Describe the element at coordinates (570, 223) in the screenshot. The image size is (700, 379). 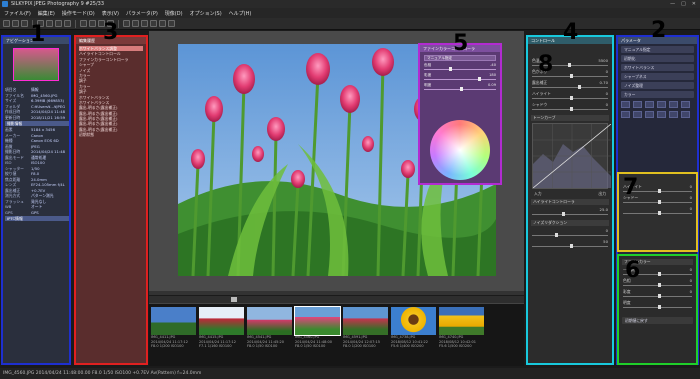
I see `noise-reduction-header: ノイズリダクション` at that location.